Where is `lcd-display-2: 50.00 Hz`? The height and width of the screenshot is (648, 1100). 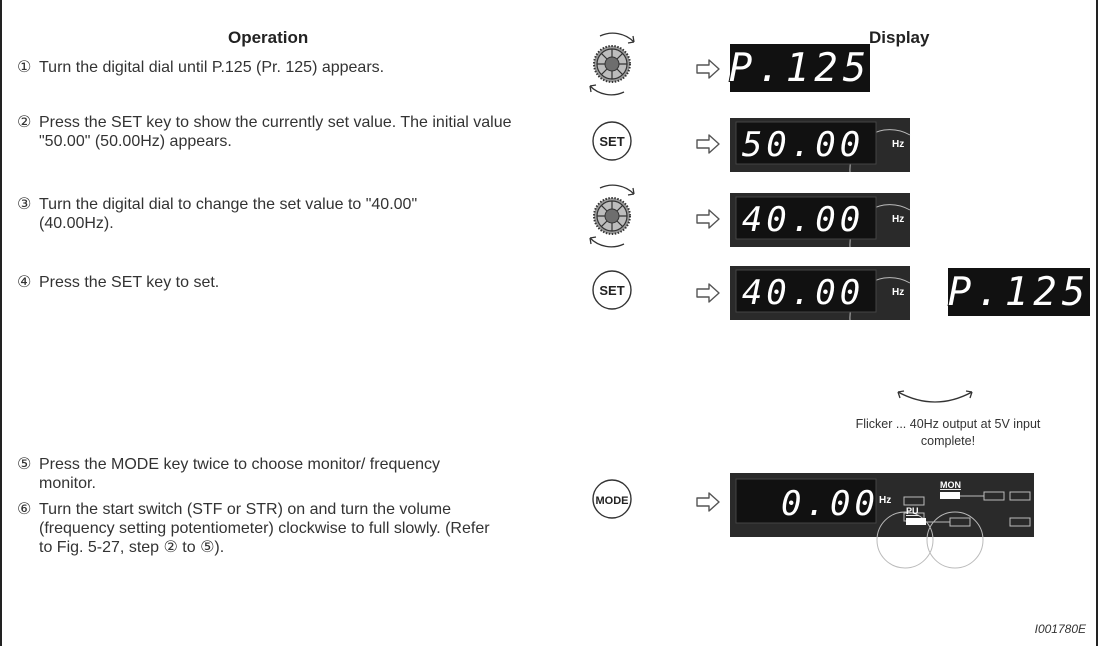 lcd-display-2: 50.00 Hz is located at coordinates (820, 145).